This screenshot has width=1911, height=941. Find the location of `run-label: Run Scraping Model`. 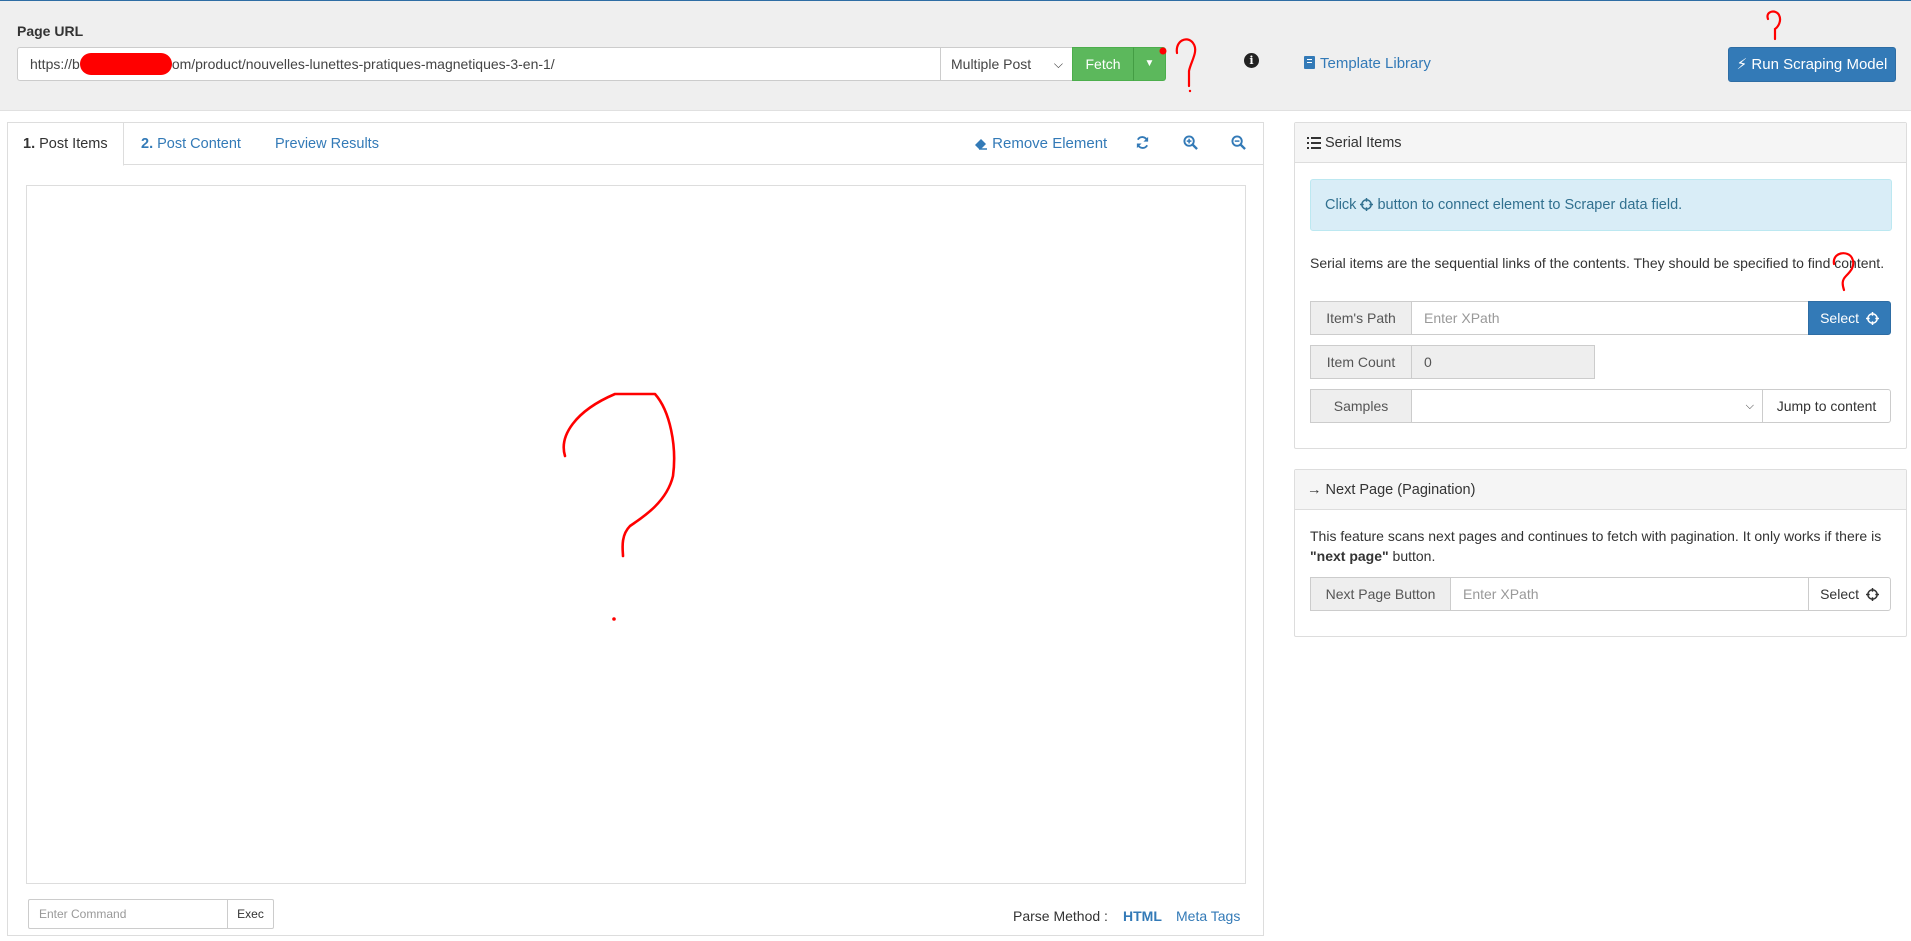

run-label: Run Scraping Model is located at coordinates (1819, 64).